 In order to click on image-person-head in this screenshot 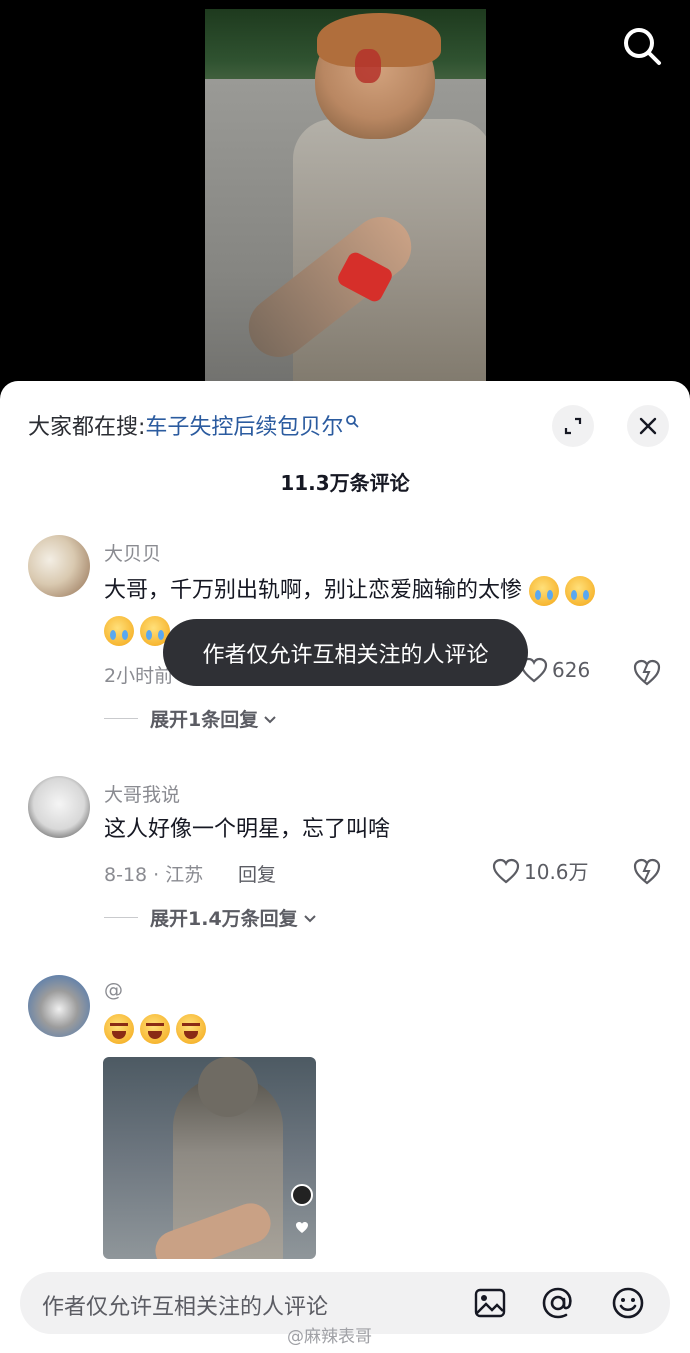, I will do `click(228, 1087)`.